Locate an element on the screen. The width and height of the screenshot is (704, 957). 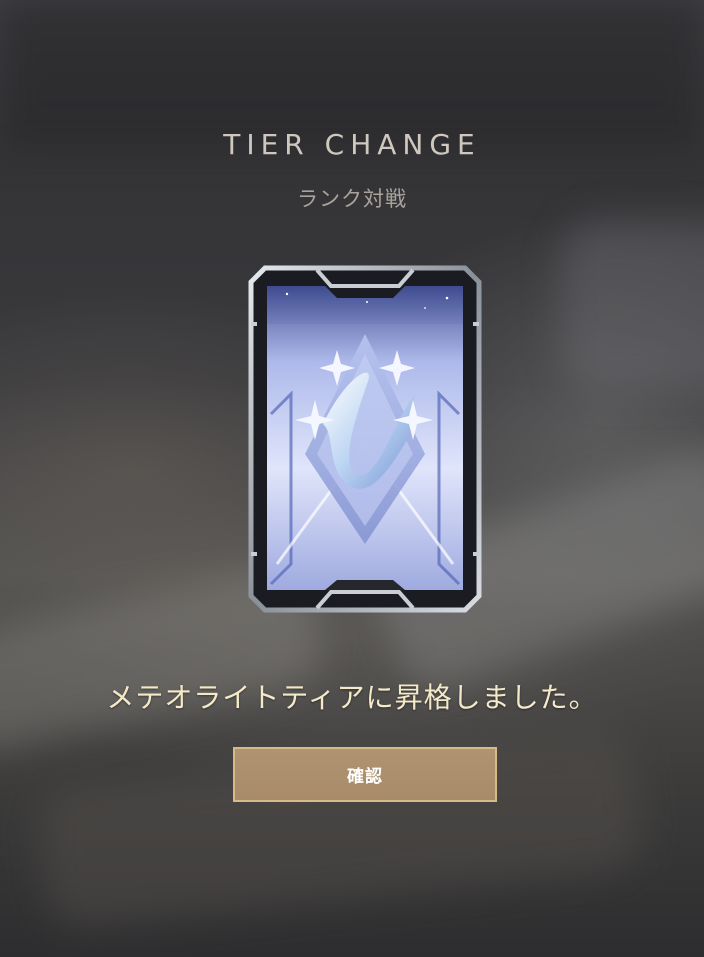
page-title: TIER CHANGE is located at coordinates (352, 144).